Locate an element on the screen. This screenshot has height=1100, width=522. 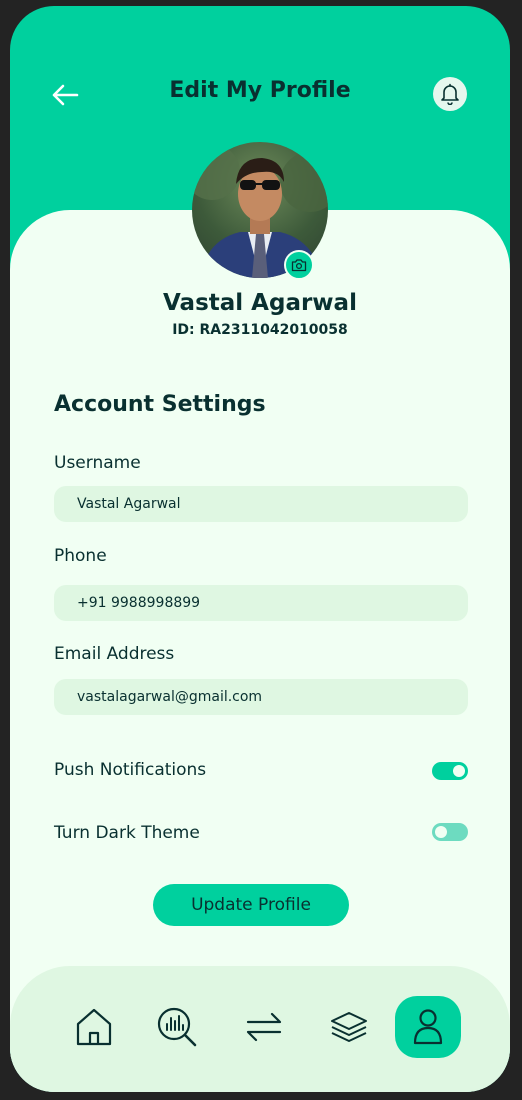
update-profile-button: Update Profile is located at coordinates (251, 905).